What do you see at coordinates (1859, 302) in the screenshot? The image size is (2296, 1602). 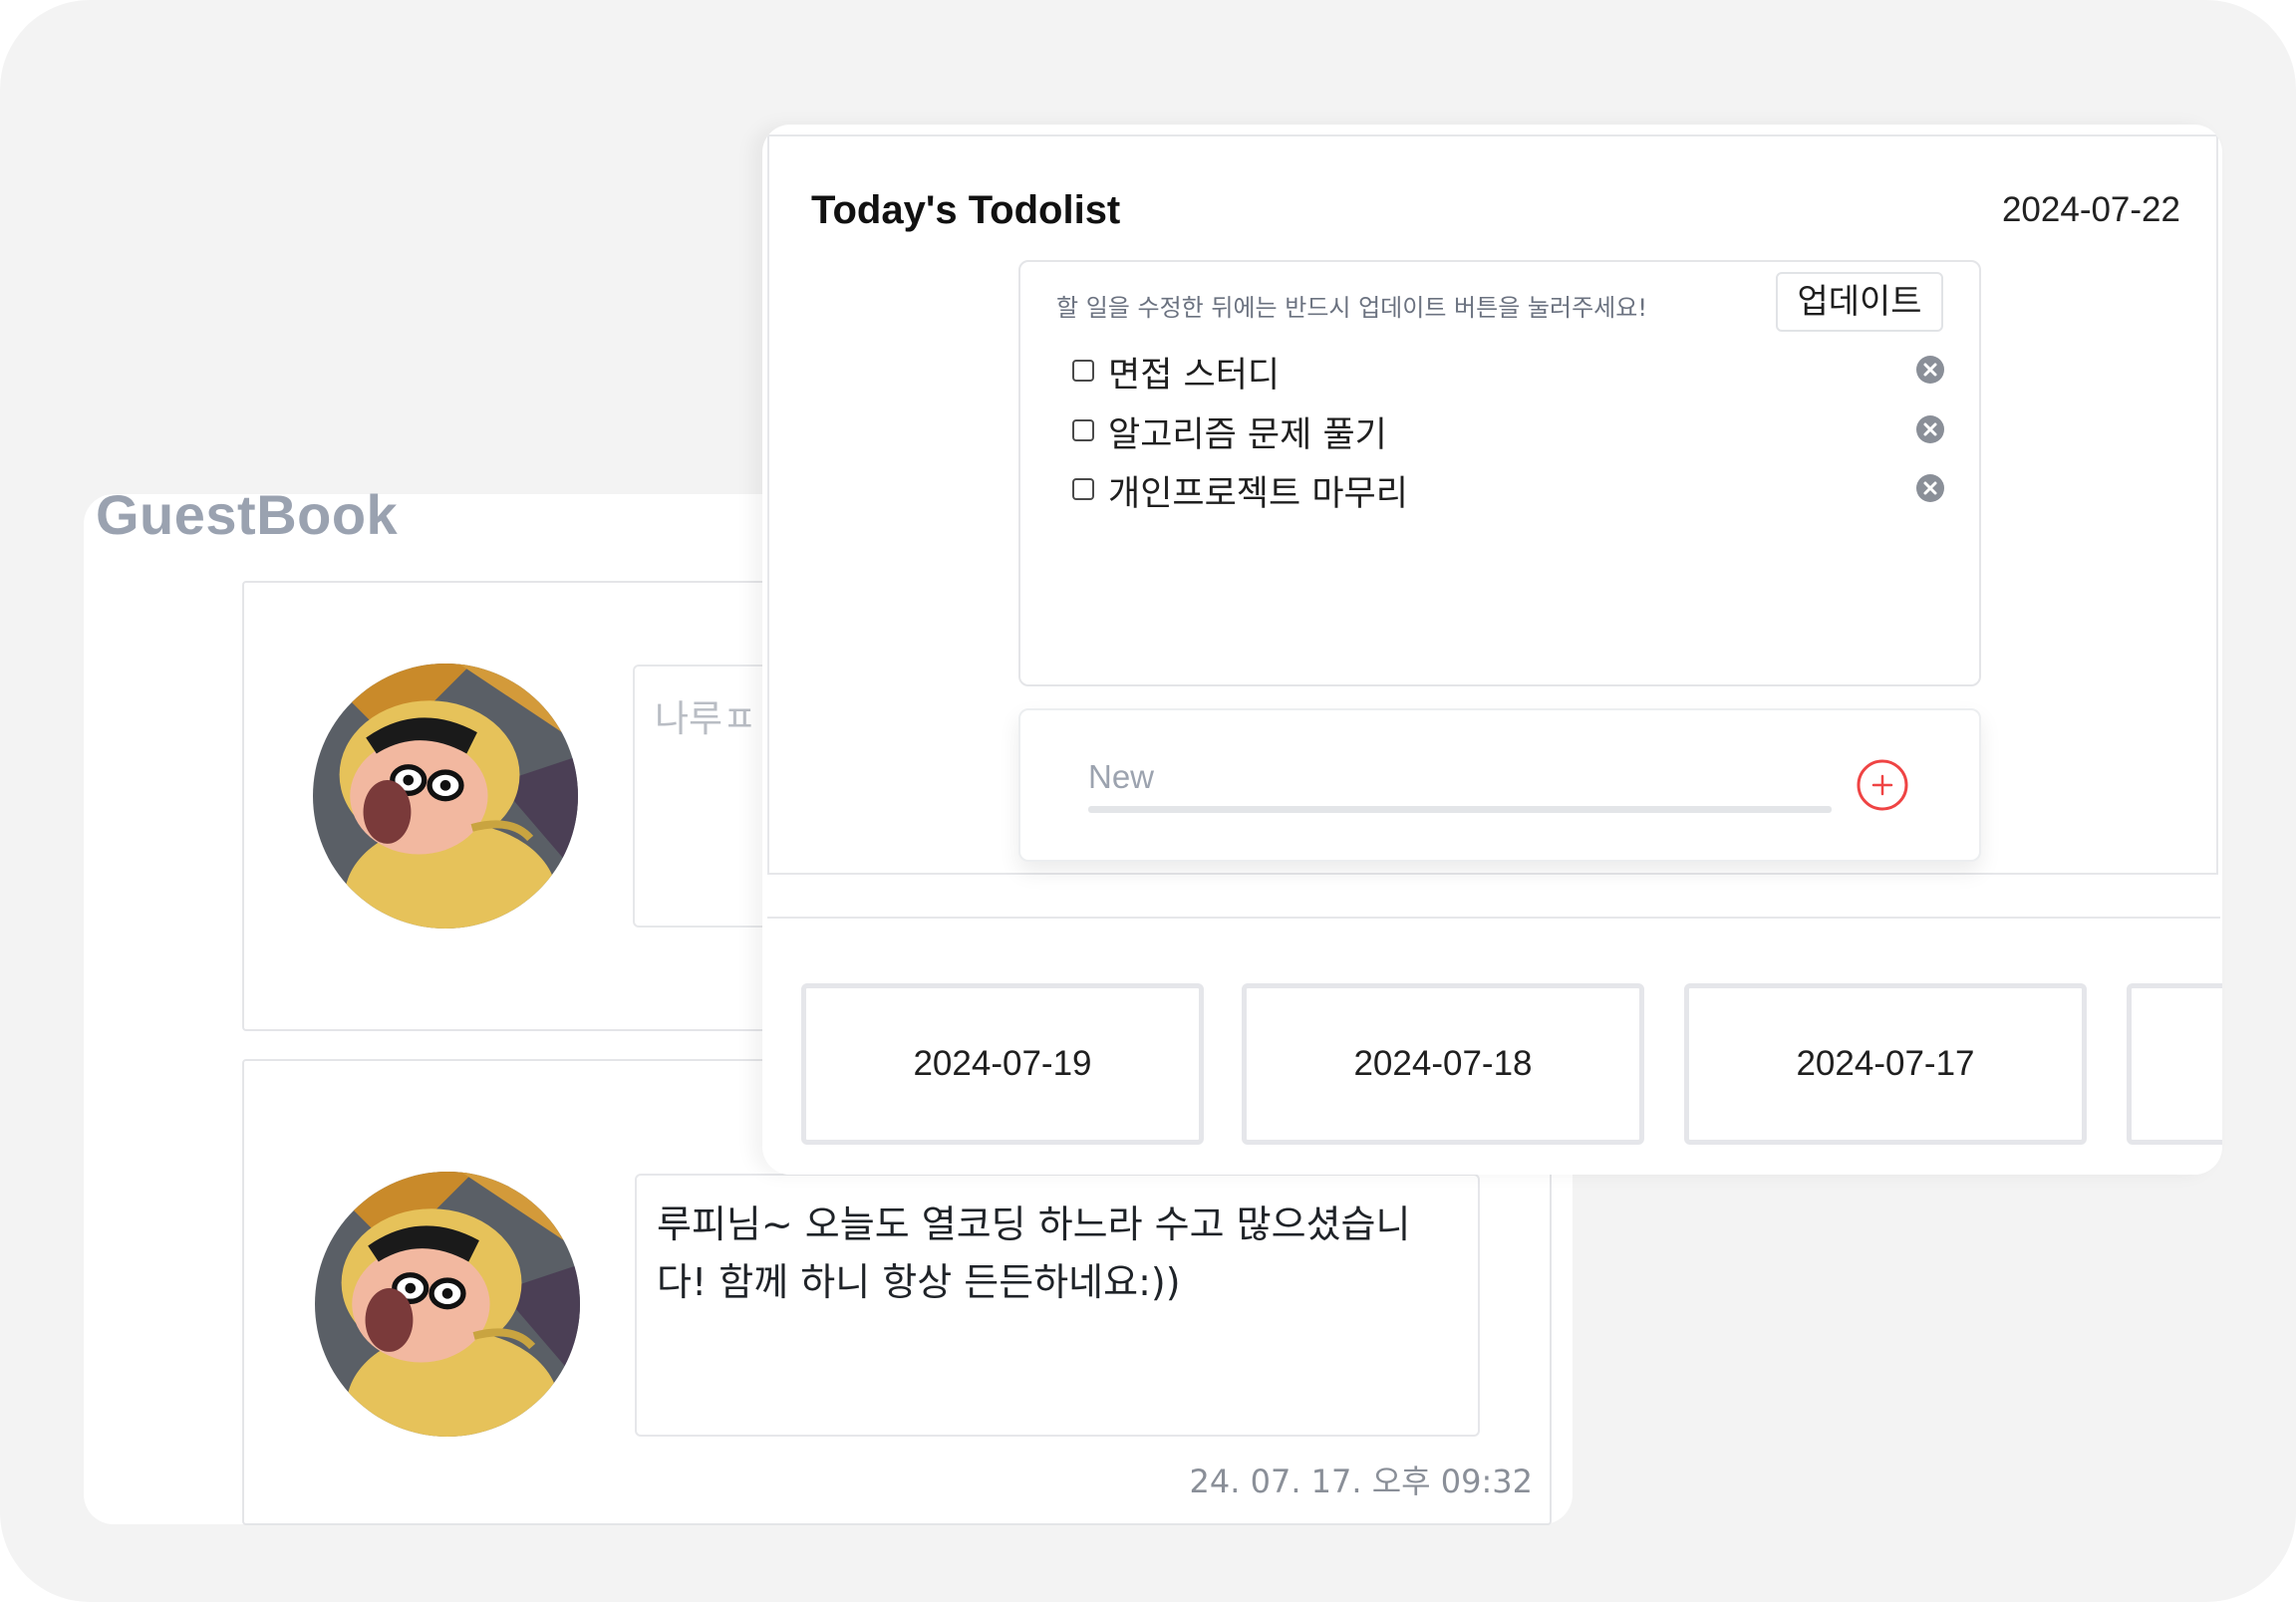 I see `update-button: 업데이트` at bounding box center [1859, 302].